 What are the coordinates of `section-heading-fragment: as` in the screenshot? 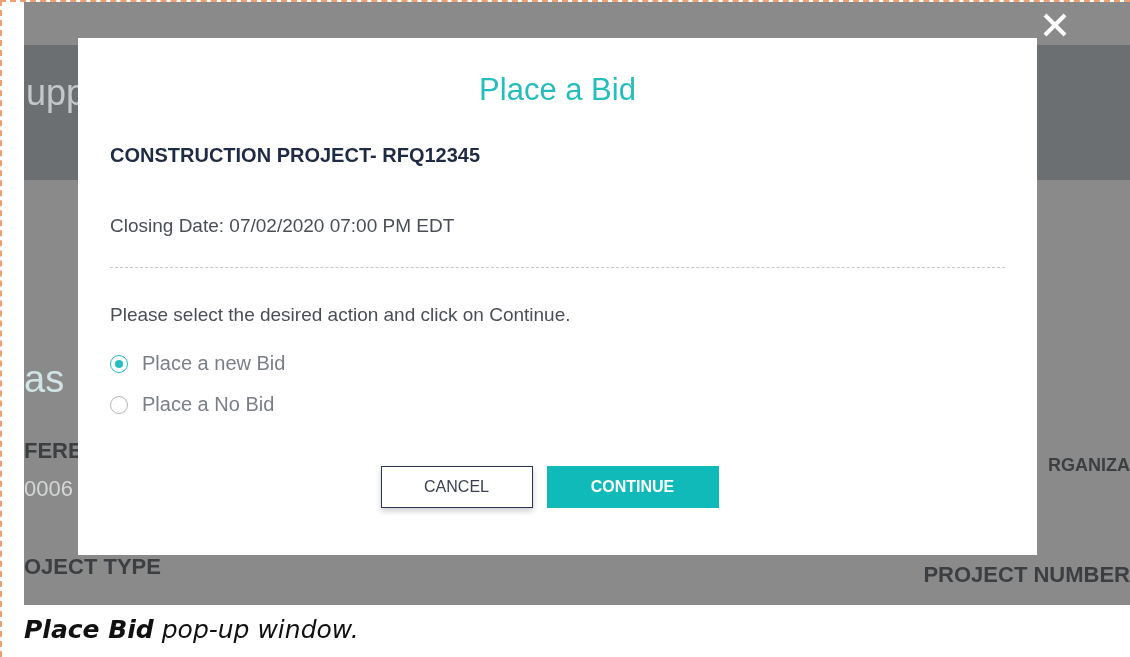 It's located at (44, 379).